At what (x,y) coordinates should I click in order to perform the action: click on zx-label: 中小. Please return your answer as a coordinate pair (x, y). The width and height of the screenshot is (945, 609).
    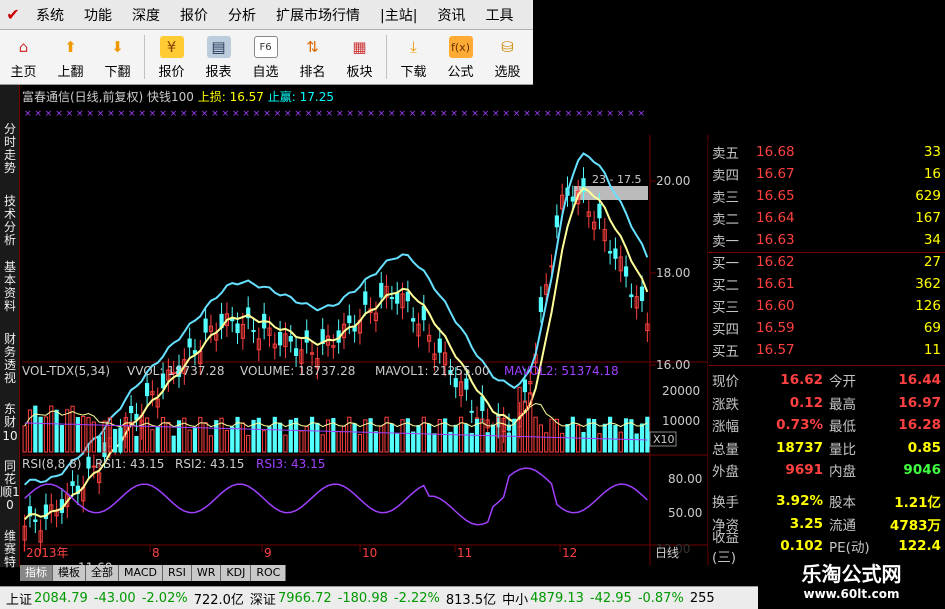
    Looking at the image, I should click on (515, 598).